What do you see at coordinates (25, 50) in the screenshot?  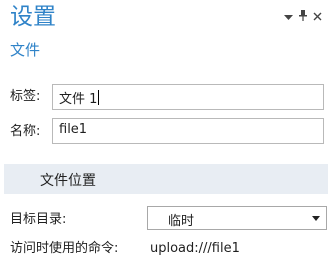 I see `panel-subtitle: 文件` at bounding box center [25, 50].